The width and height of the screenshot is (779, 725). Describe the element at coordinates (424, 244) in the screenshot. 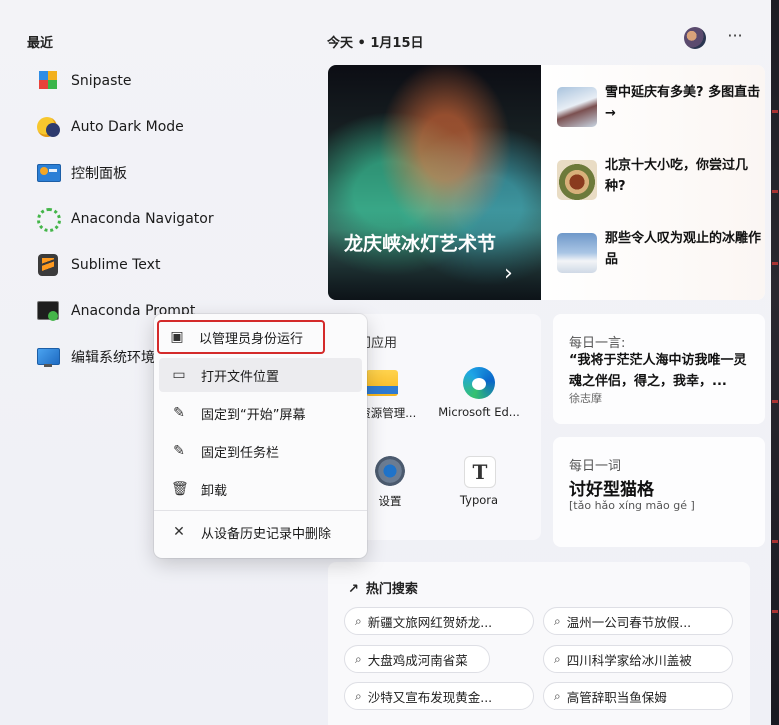

I see `news-hero-title: 龙庆峡冰灯艺术节` at that location.